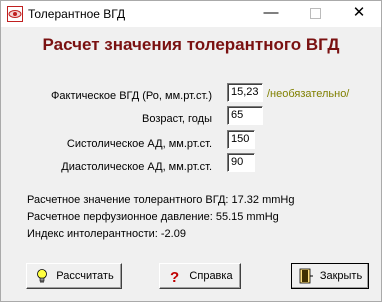 The image size is (382, 302). I want to click on age-input: 65, so click(245, 115).